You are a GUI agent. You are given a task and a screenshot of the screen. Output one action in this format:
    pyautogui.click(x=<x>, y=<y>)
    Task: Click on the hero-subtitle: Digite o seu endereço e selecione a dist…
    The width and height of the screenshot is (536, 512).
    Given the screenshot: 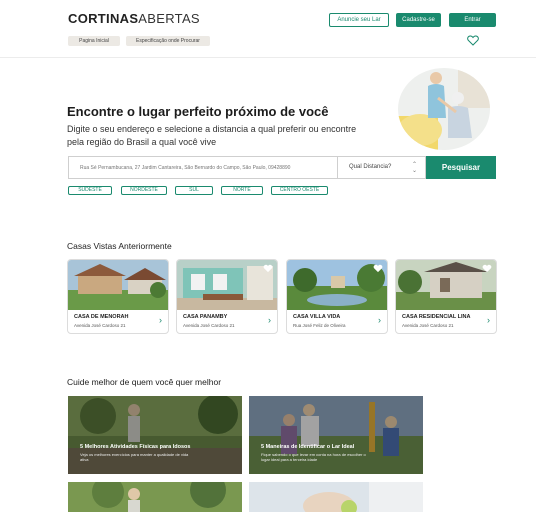 What is the action you would take?
    pyautogui.click(x=212, y=135)
    